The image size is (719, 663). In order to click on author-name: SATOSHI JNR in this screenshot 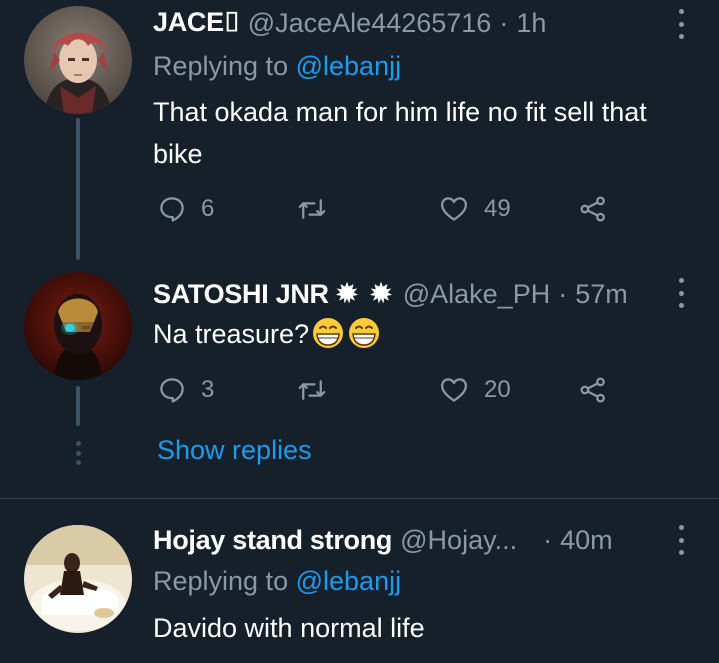, I will do `click(241, 294)`.